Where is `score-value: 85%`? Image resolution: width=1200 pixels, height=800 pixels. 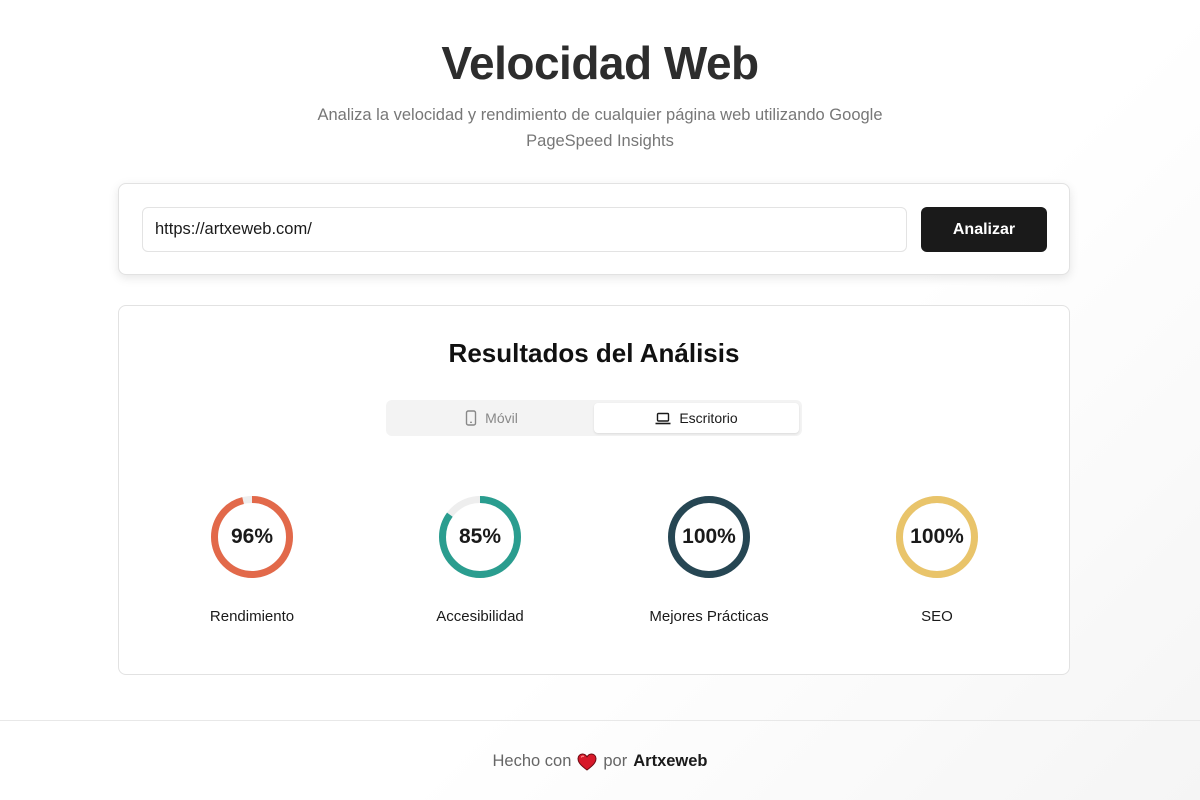 score-value: 85% is located at coordinates (480, 536).